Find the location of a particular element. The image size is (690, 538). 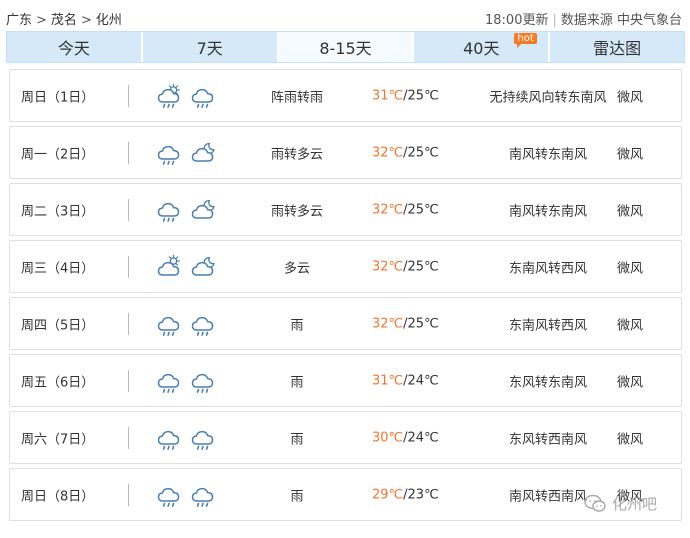

breadcrumb-province: 广东 is located at coordinates (19, 20).